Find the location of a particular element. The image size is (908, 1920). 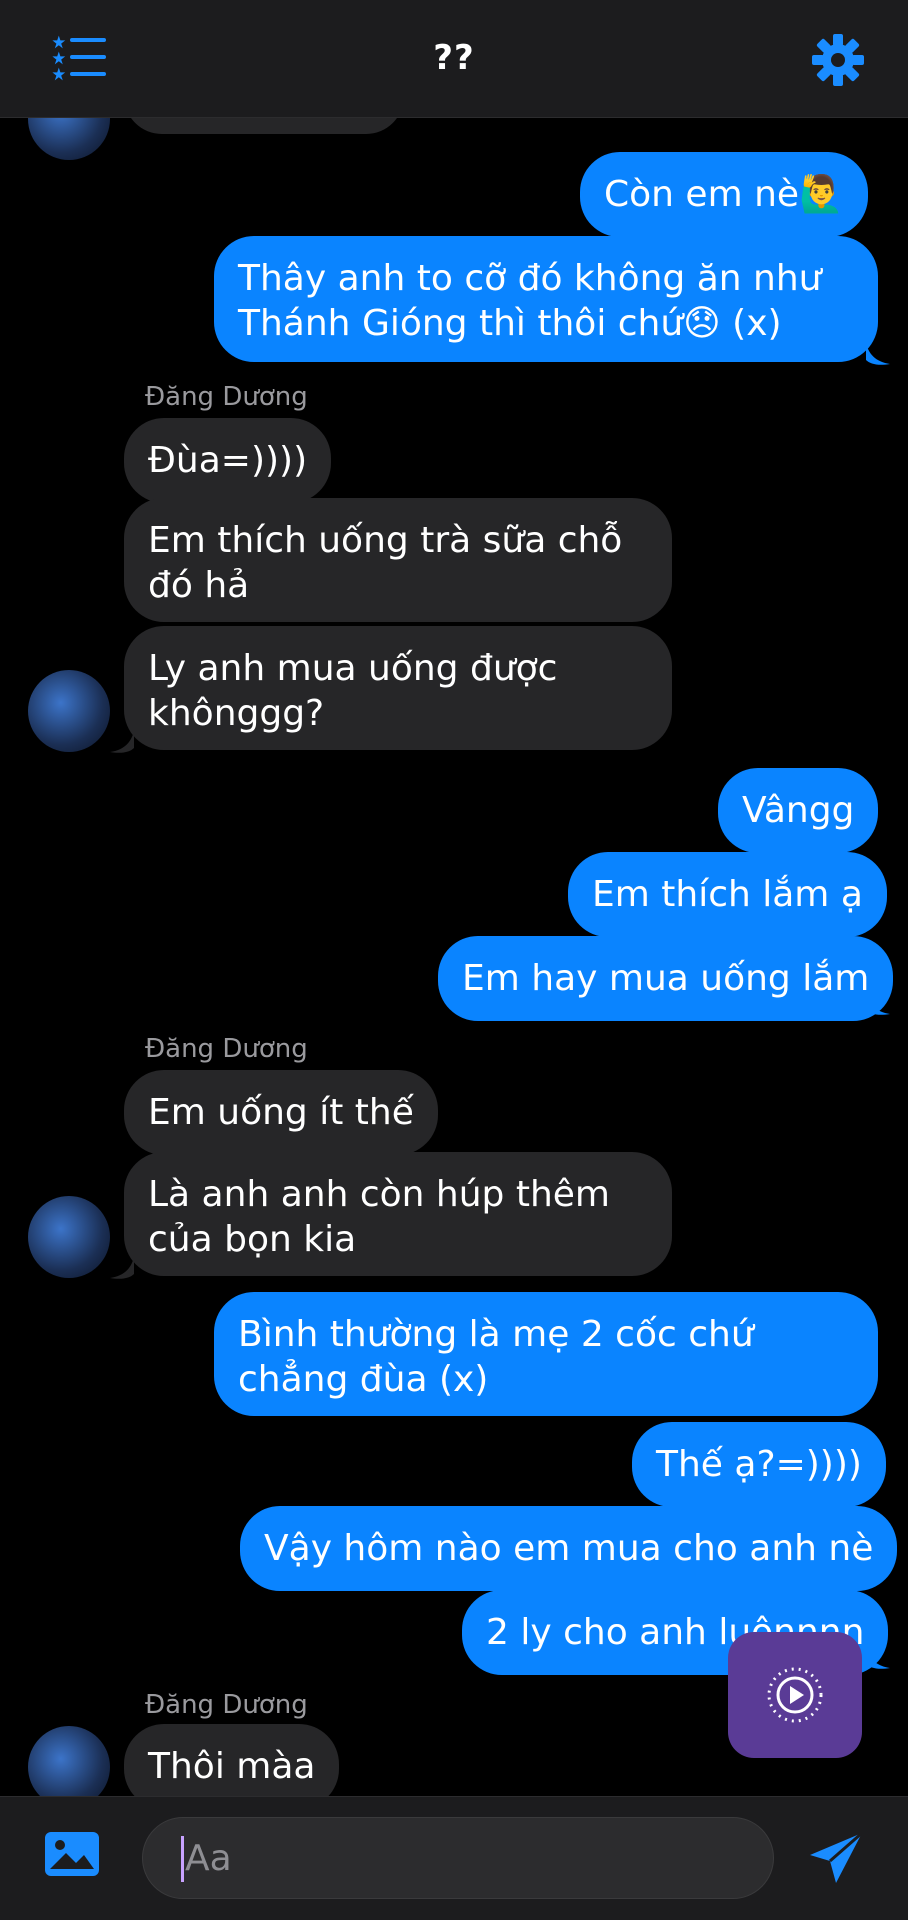

play-circle-icon is located at coordinates (795, 1695).